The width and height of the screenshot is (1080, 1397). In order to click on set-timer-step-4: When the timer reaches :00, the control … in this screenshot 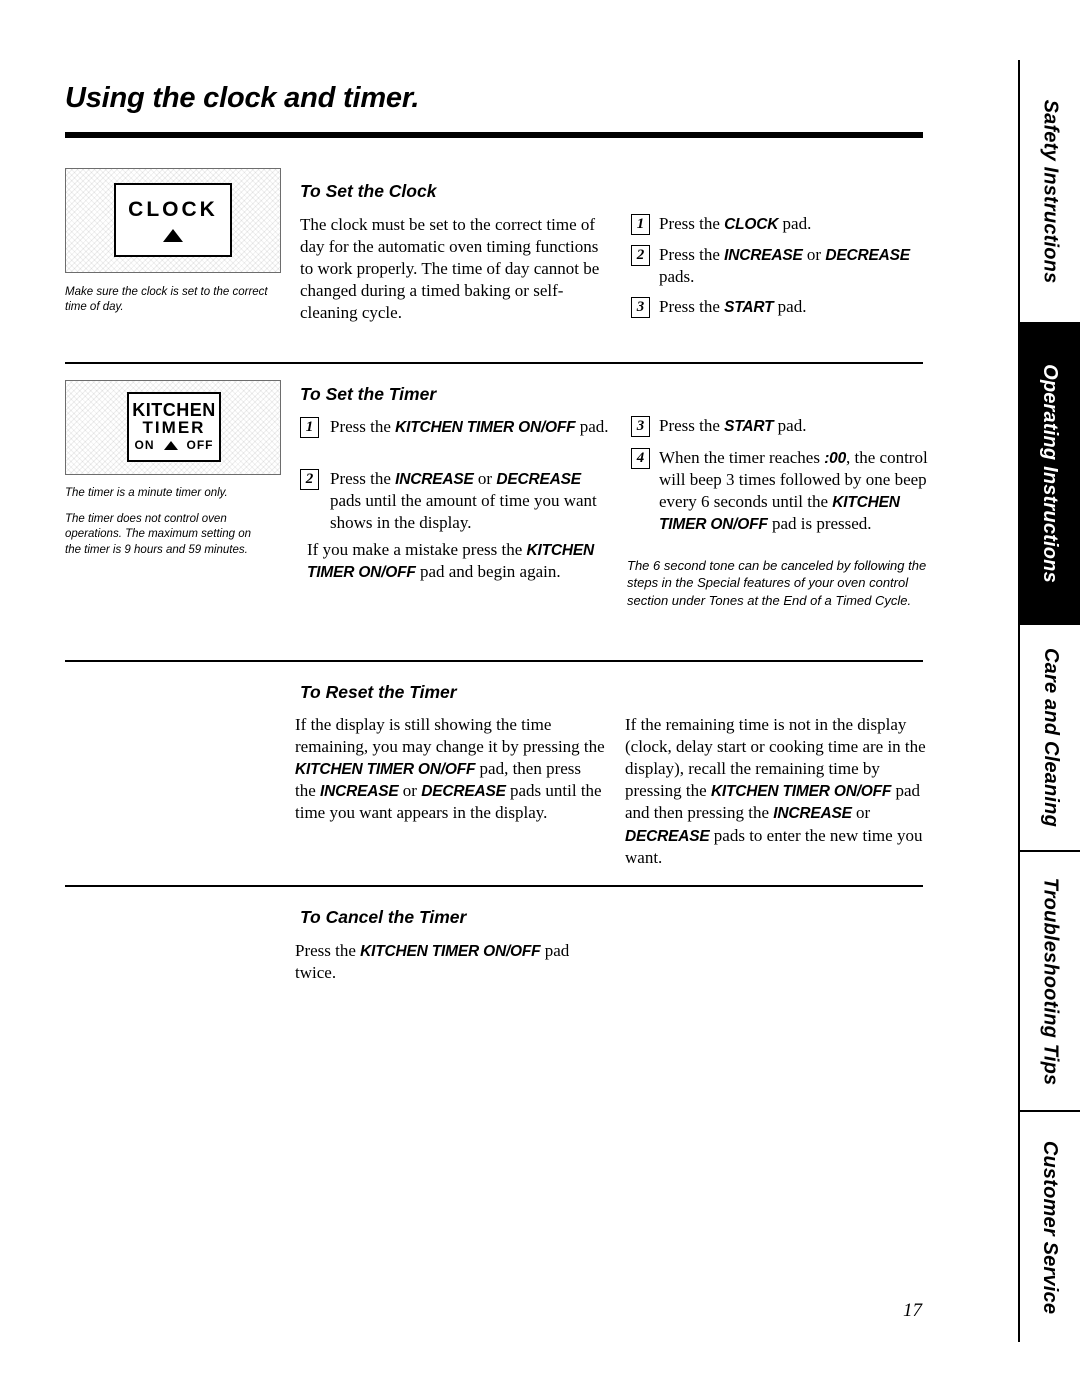, I will do `click(793, 491)`.